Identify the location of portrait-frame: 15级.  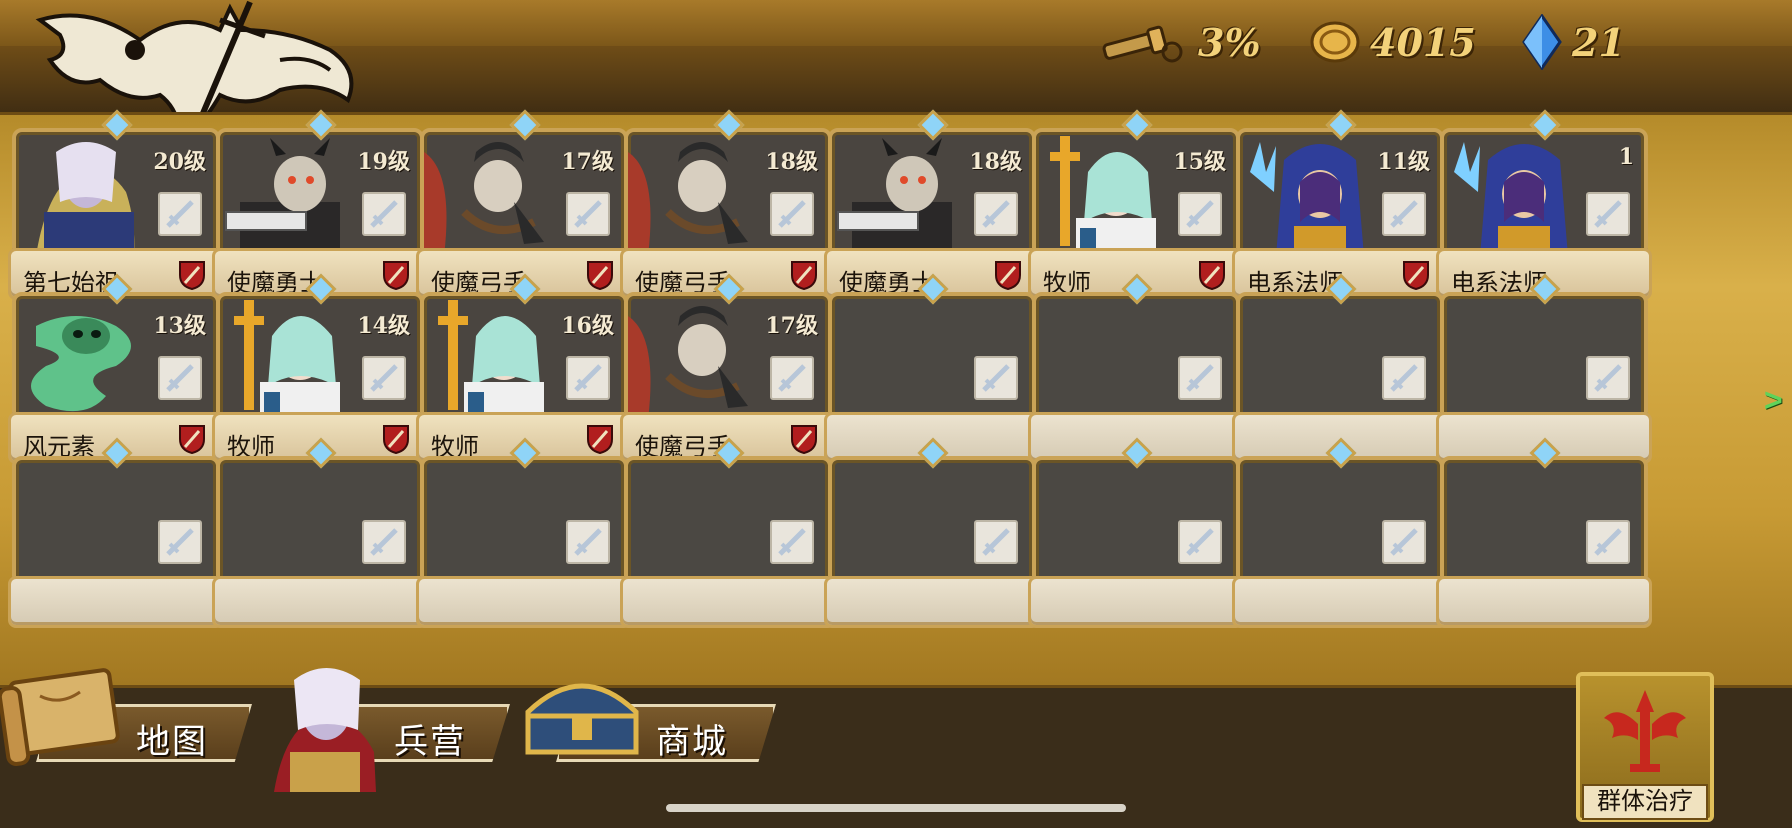
(1136, 193).